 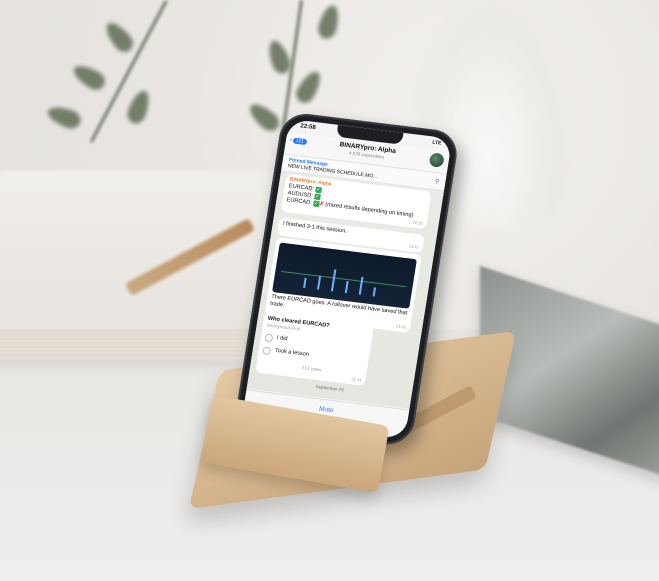 What do you see at coordinates (128, 71) in the screenshot?
I see `plant-stem` at bounding box center [128, 71].